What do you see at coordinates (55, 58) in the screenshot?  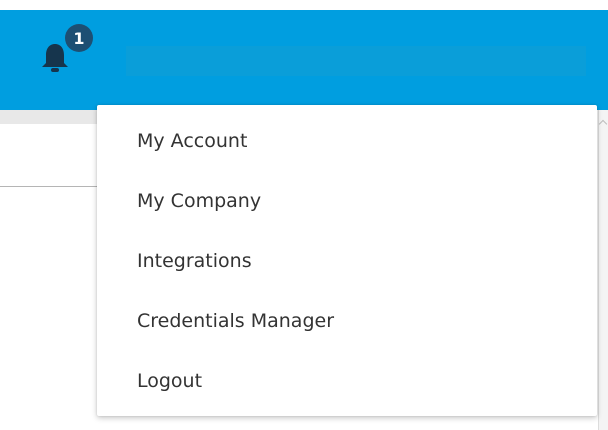 I see `bell-icon` at bounding box center [55, 58].